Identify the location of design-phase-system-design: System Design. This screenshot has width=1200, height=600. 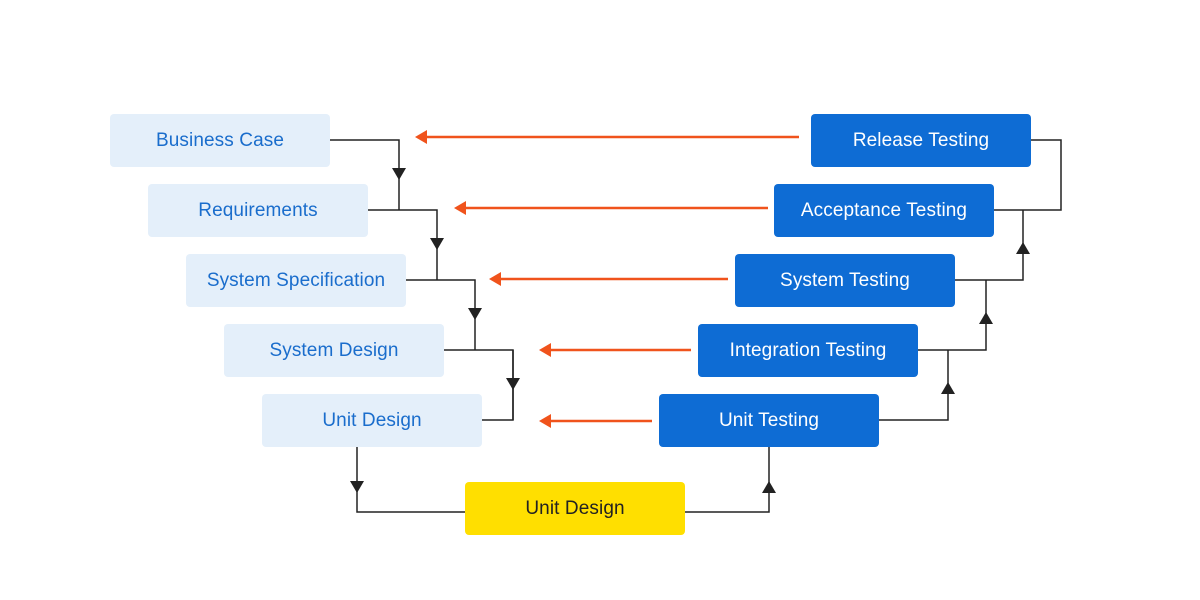
(334, 350).